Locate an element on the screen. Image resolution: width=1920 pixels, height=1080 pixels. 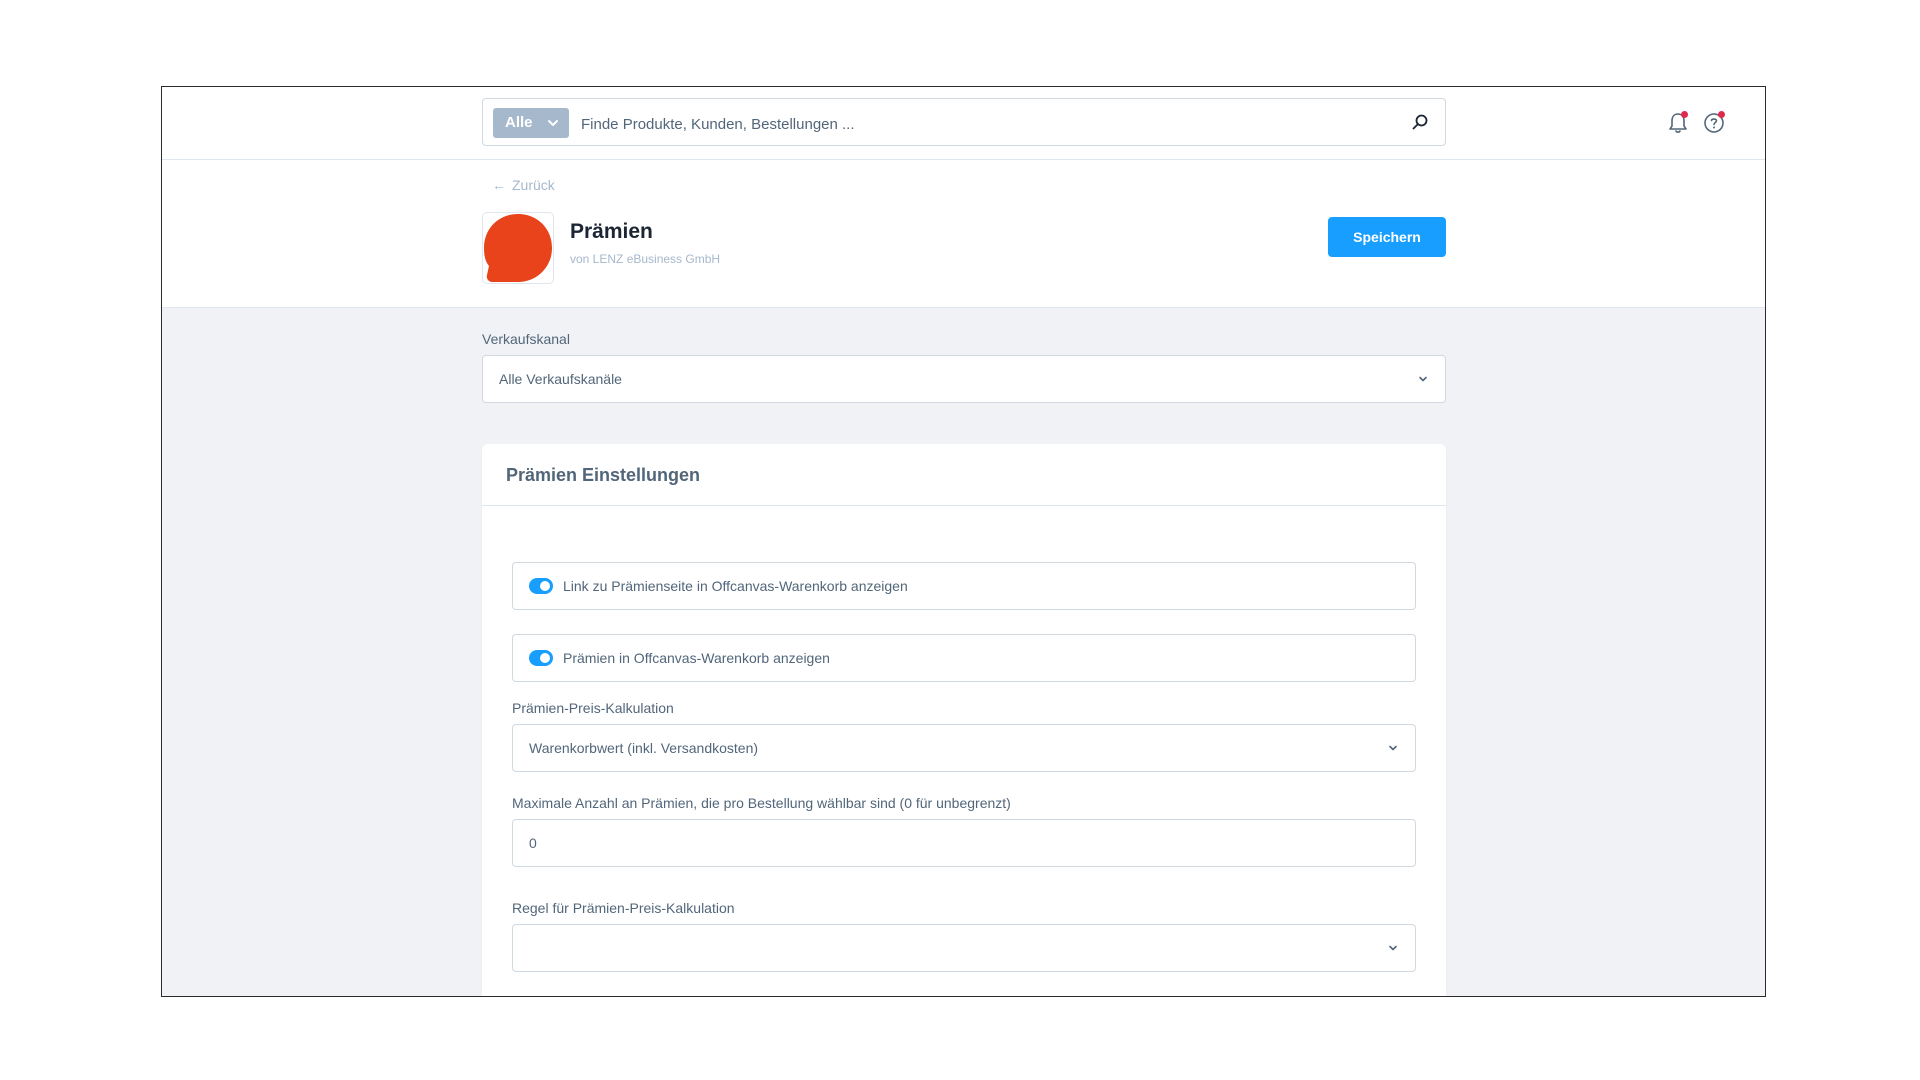
global-search: Alle is located at coordinates (964, 122).